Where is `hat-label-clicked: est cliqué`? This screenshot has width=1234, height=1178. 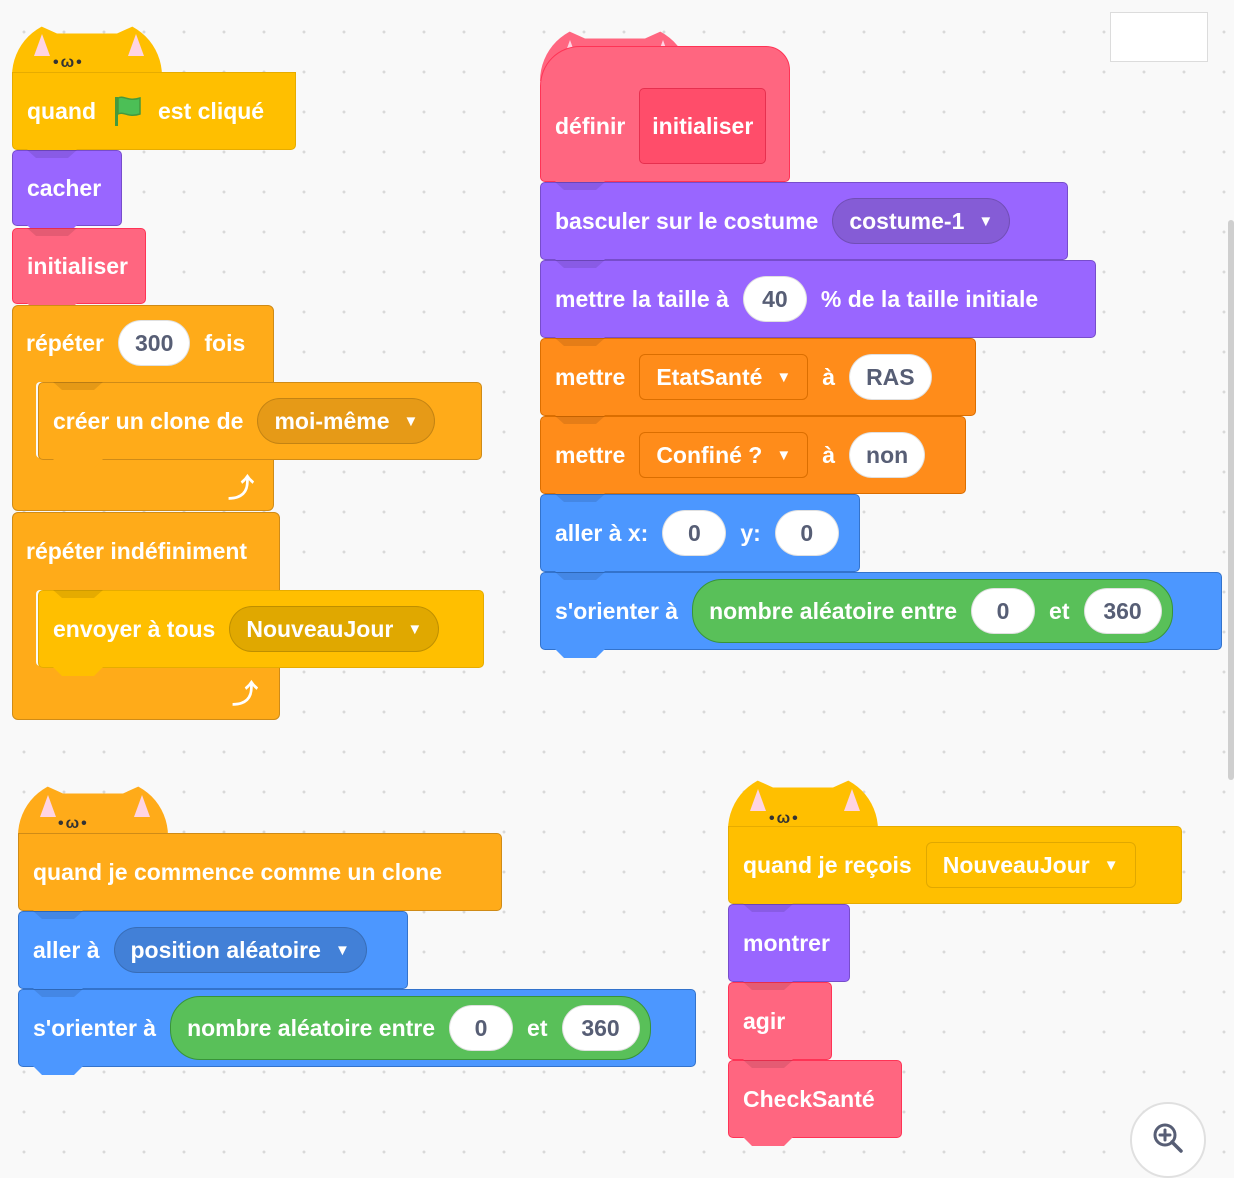
hat-label-clicked: est cliqué is located at coordinates (211, 110).